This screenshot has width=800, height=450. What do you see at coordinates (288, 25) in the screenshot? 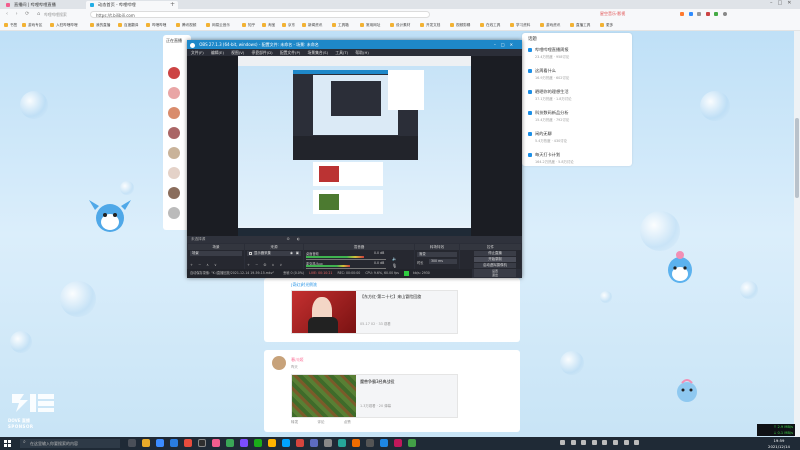
I see `bookmark-item: 京东` at bounding box center [288, 25].